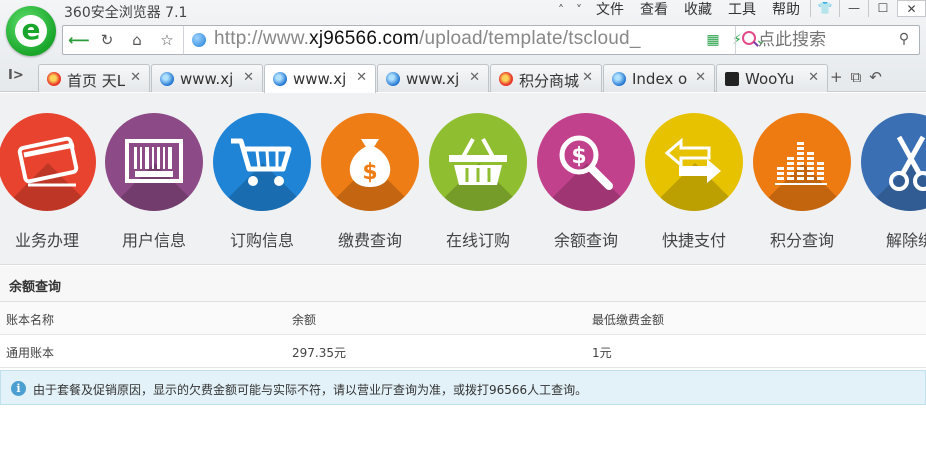  I want to click on refresh-icon: ↻, so click(107, 40).